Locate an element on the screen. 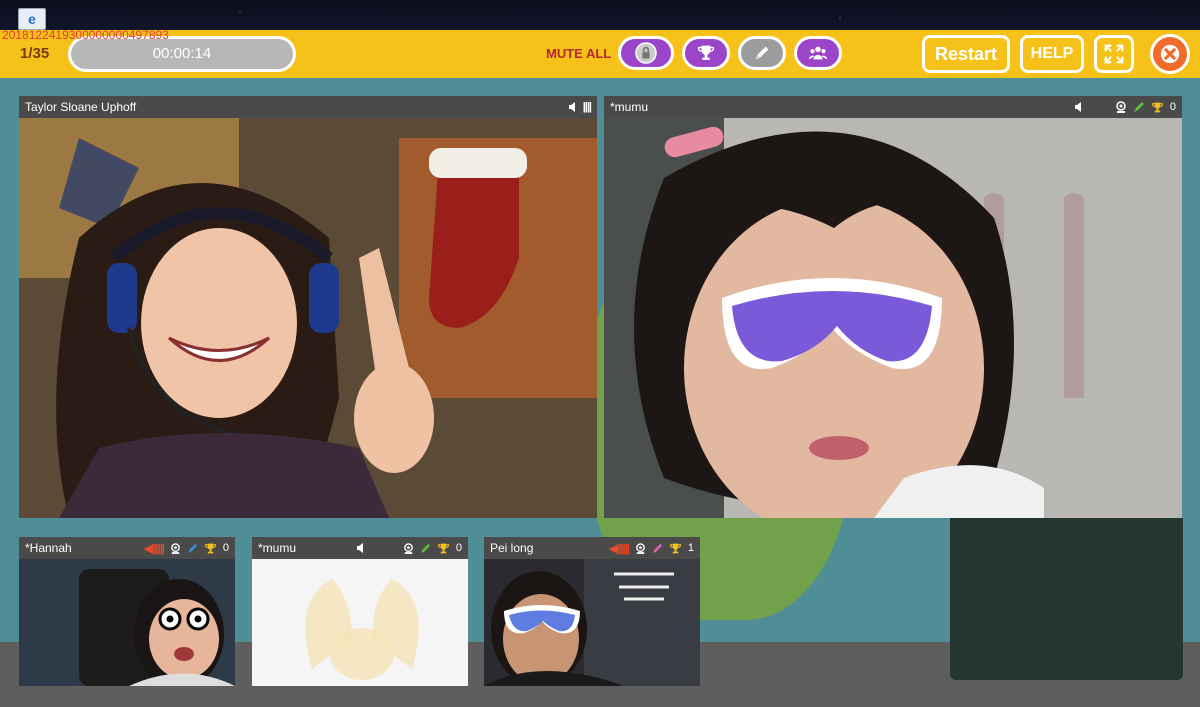 This screenshot has width=1200, height=707. teacher-name: Taylor Sloane Uphoff is located at coordinates (81, 107).